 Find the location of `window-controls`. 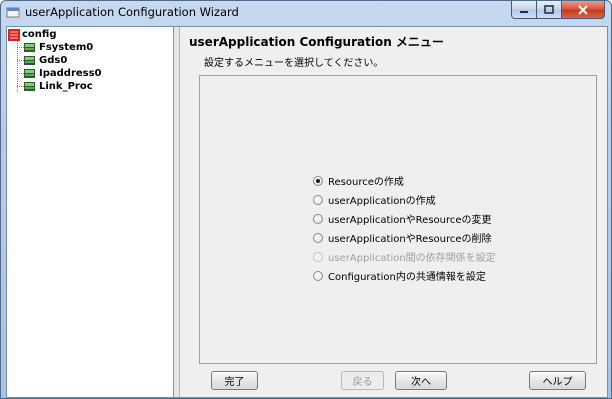

window-controls is located at coordinates (558, 10).